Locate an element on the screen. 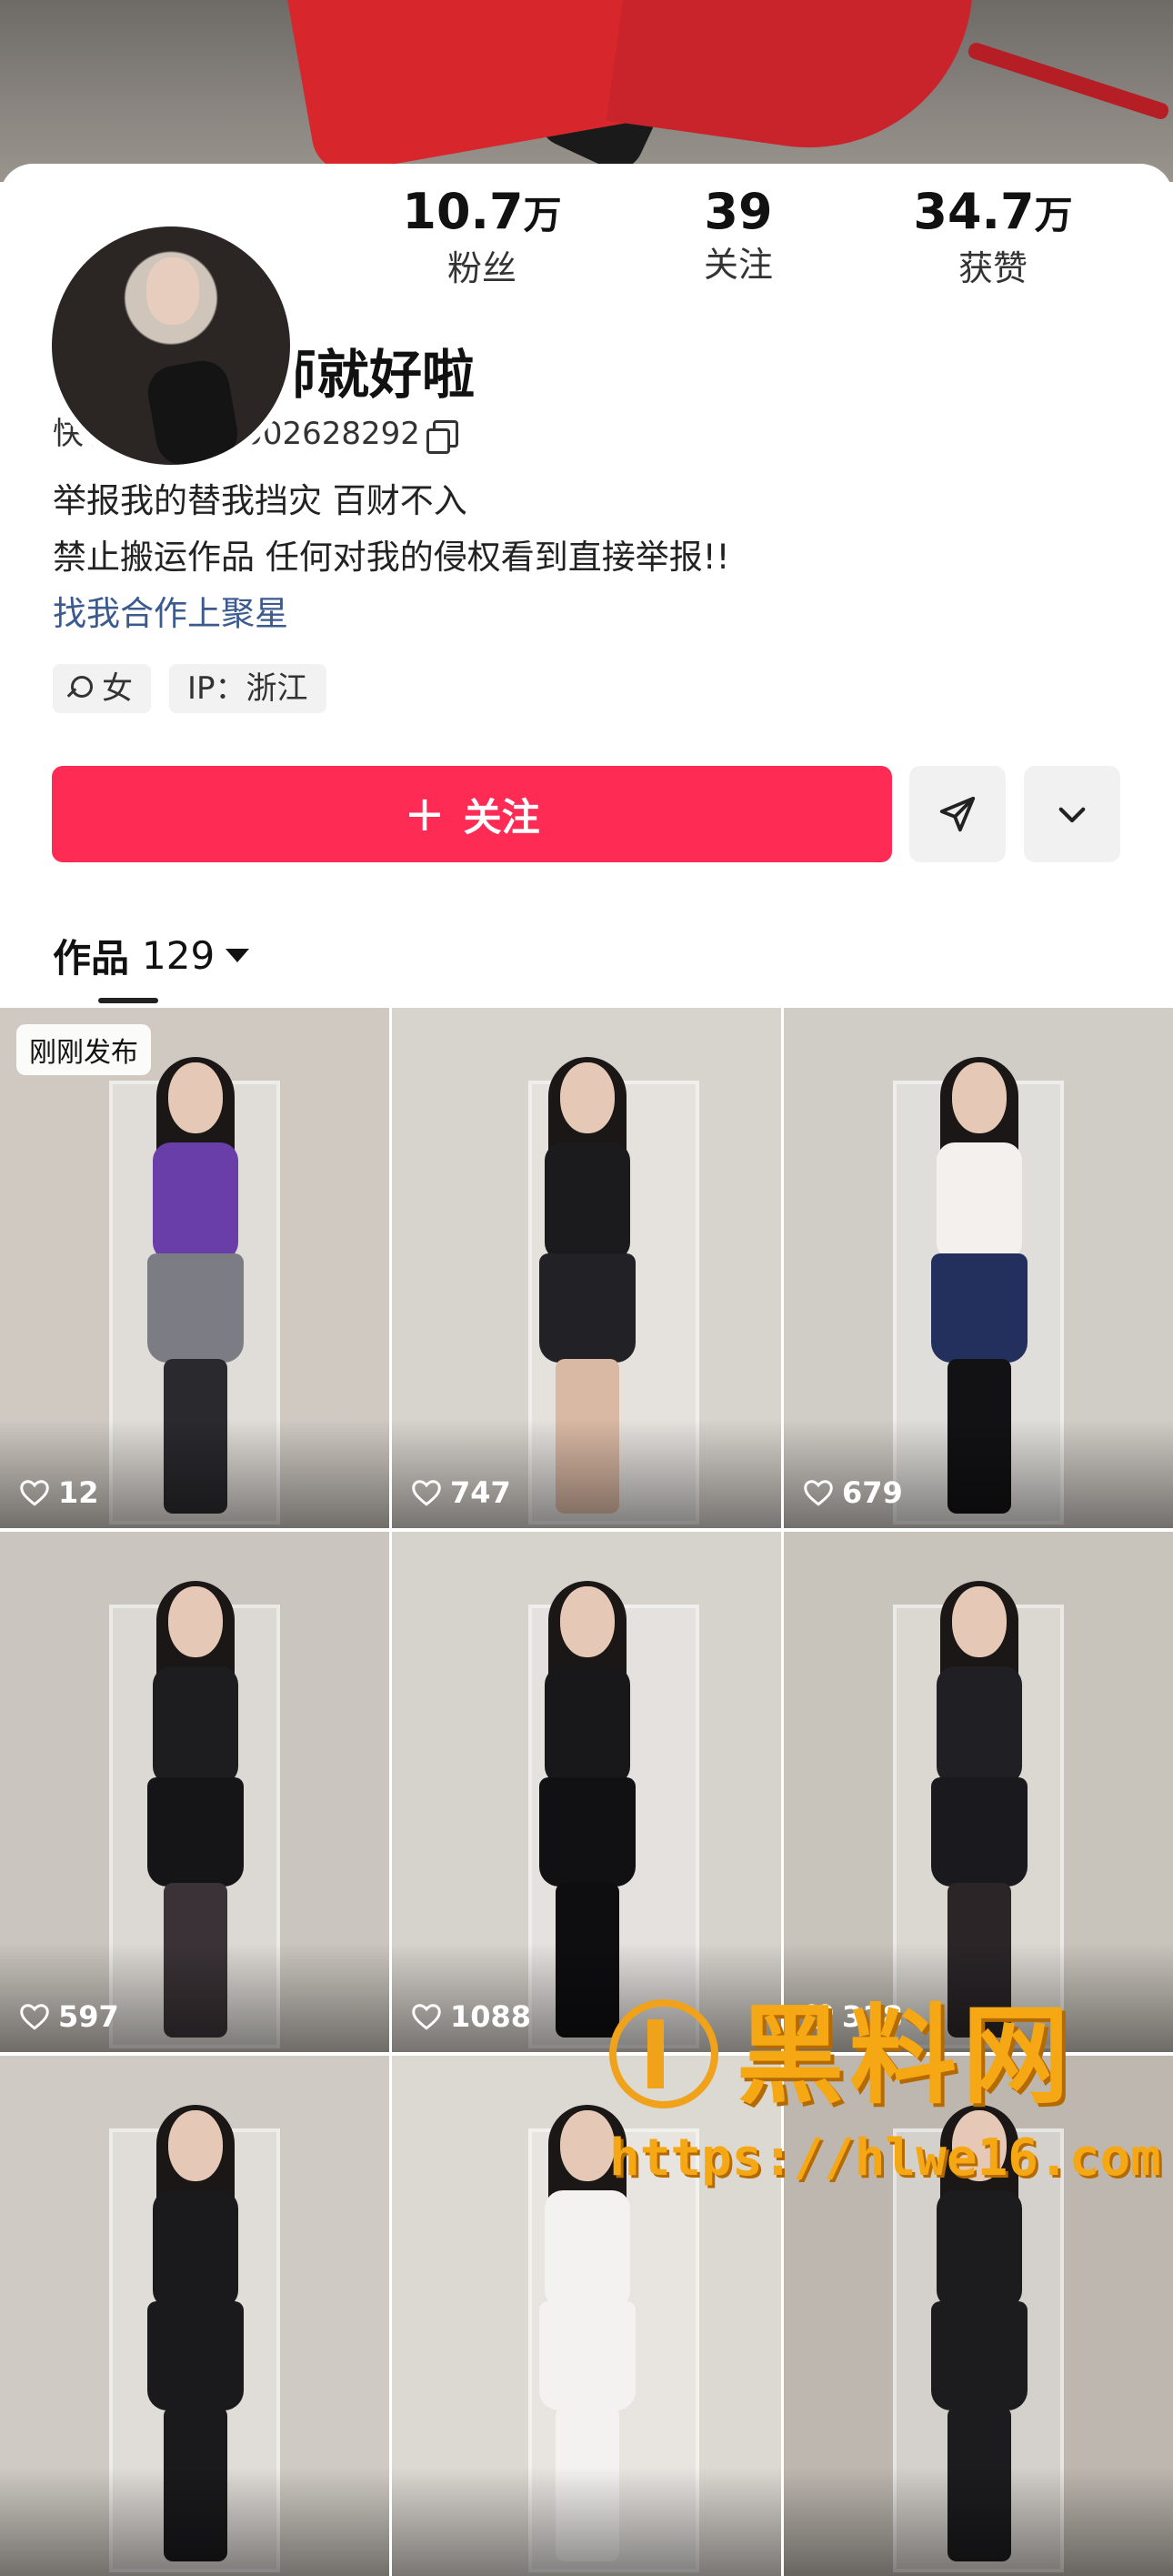  tab-works: 作品 129 is located at coordinates (151, 955).